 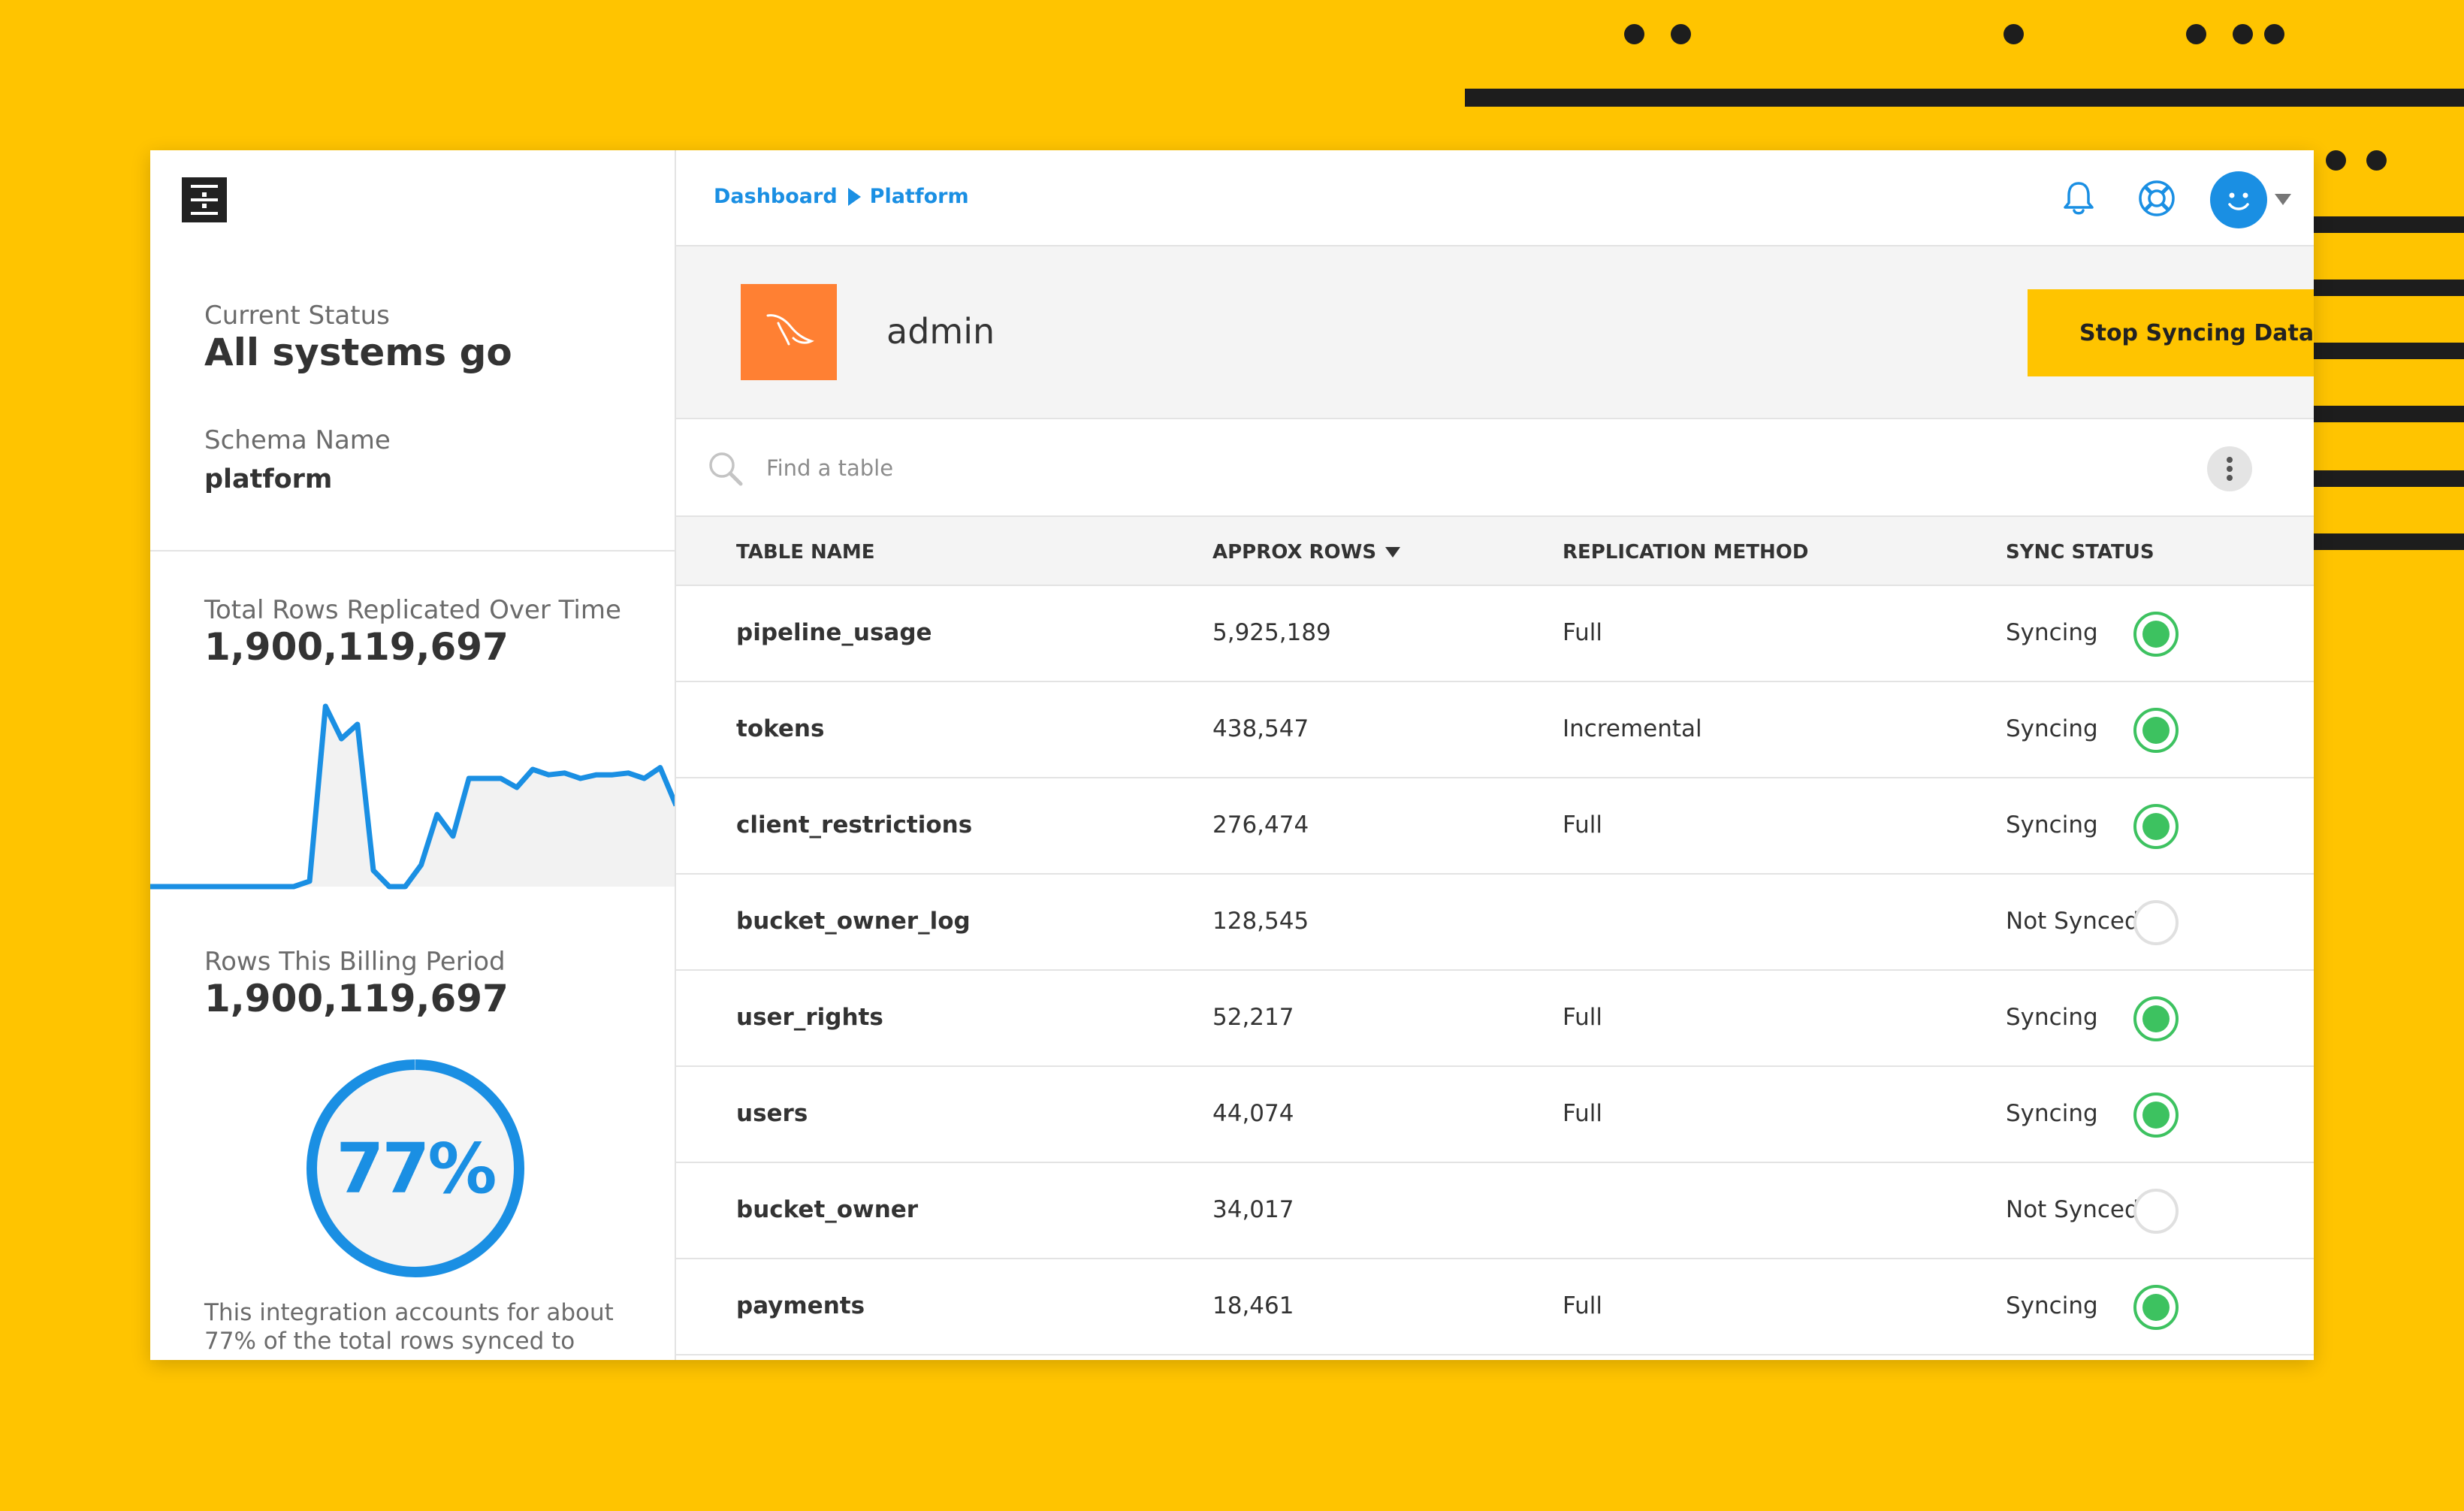 What do you see at coordinates (854, 825) in the screenshot?
I see `table-name-cell: client_restrictions` at bounding box center [854, 825].